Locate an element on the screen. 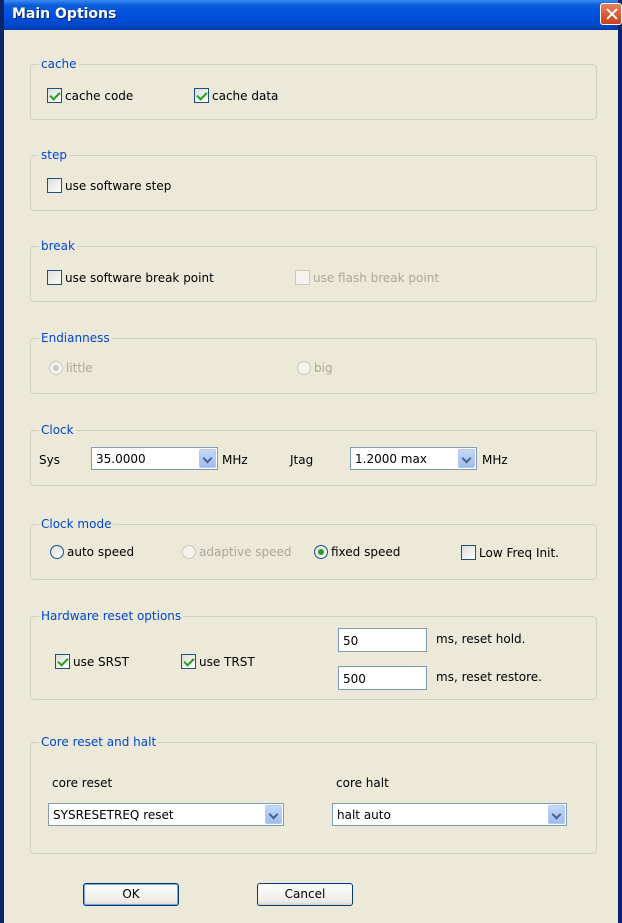 This screenshot has height=923, width=622. sys-clock-value: 35.0000 is located at coordinates (121, 459).